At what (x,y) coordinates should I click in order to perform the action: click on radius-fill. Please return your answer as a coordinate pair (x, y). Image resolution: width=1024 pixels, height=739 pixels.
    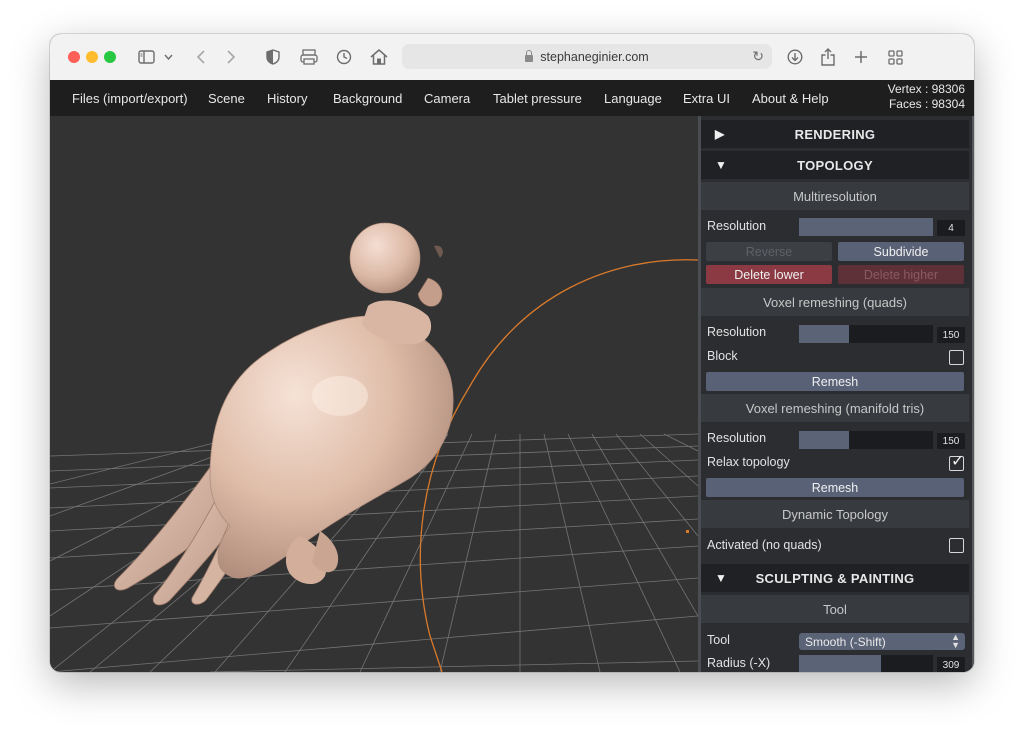
    Looking at the image, I should click on (840, 663).